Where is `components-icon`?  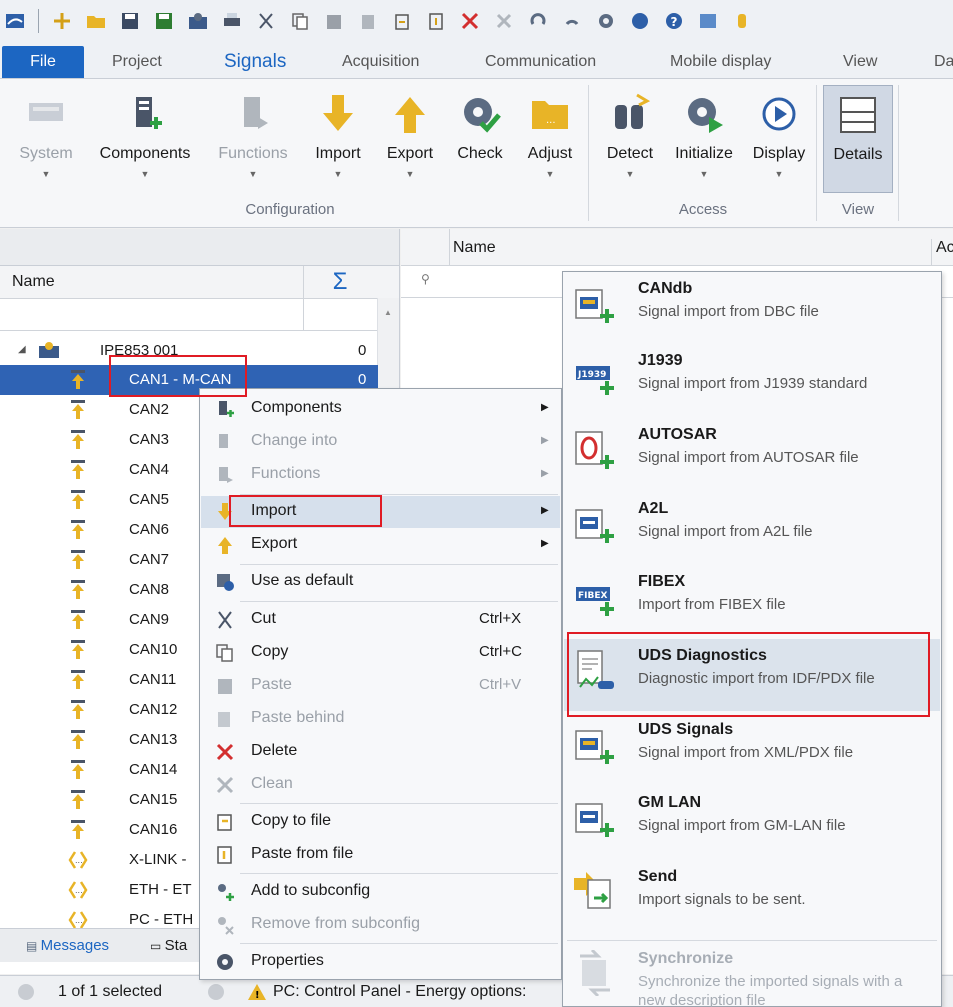
components-icon is located at coordinates (226, 409).